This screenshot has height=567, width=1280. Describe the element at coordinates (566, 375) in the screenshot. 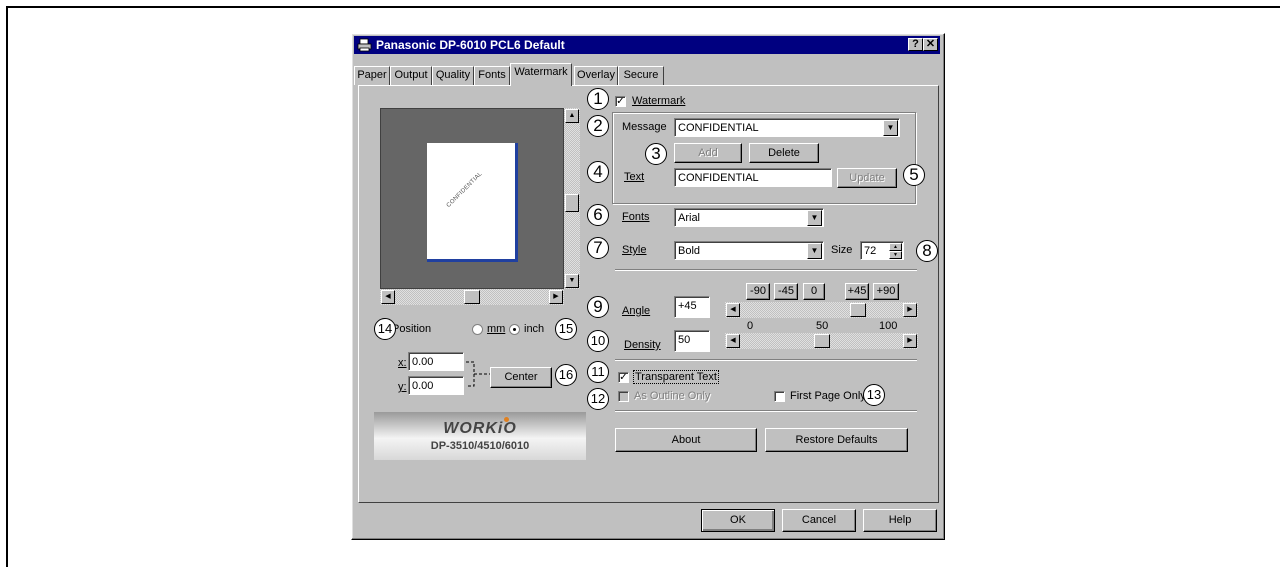

I see `callout-16: 16` at that location.